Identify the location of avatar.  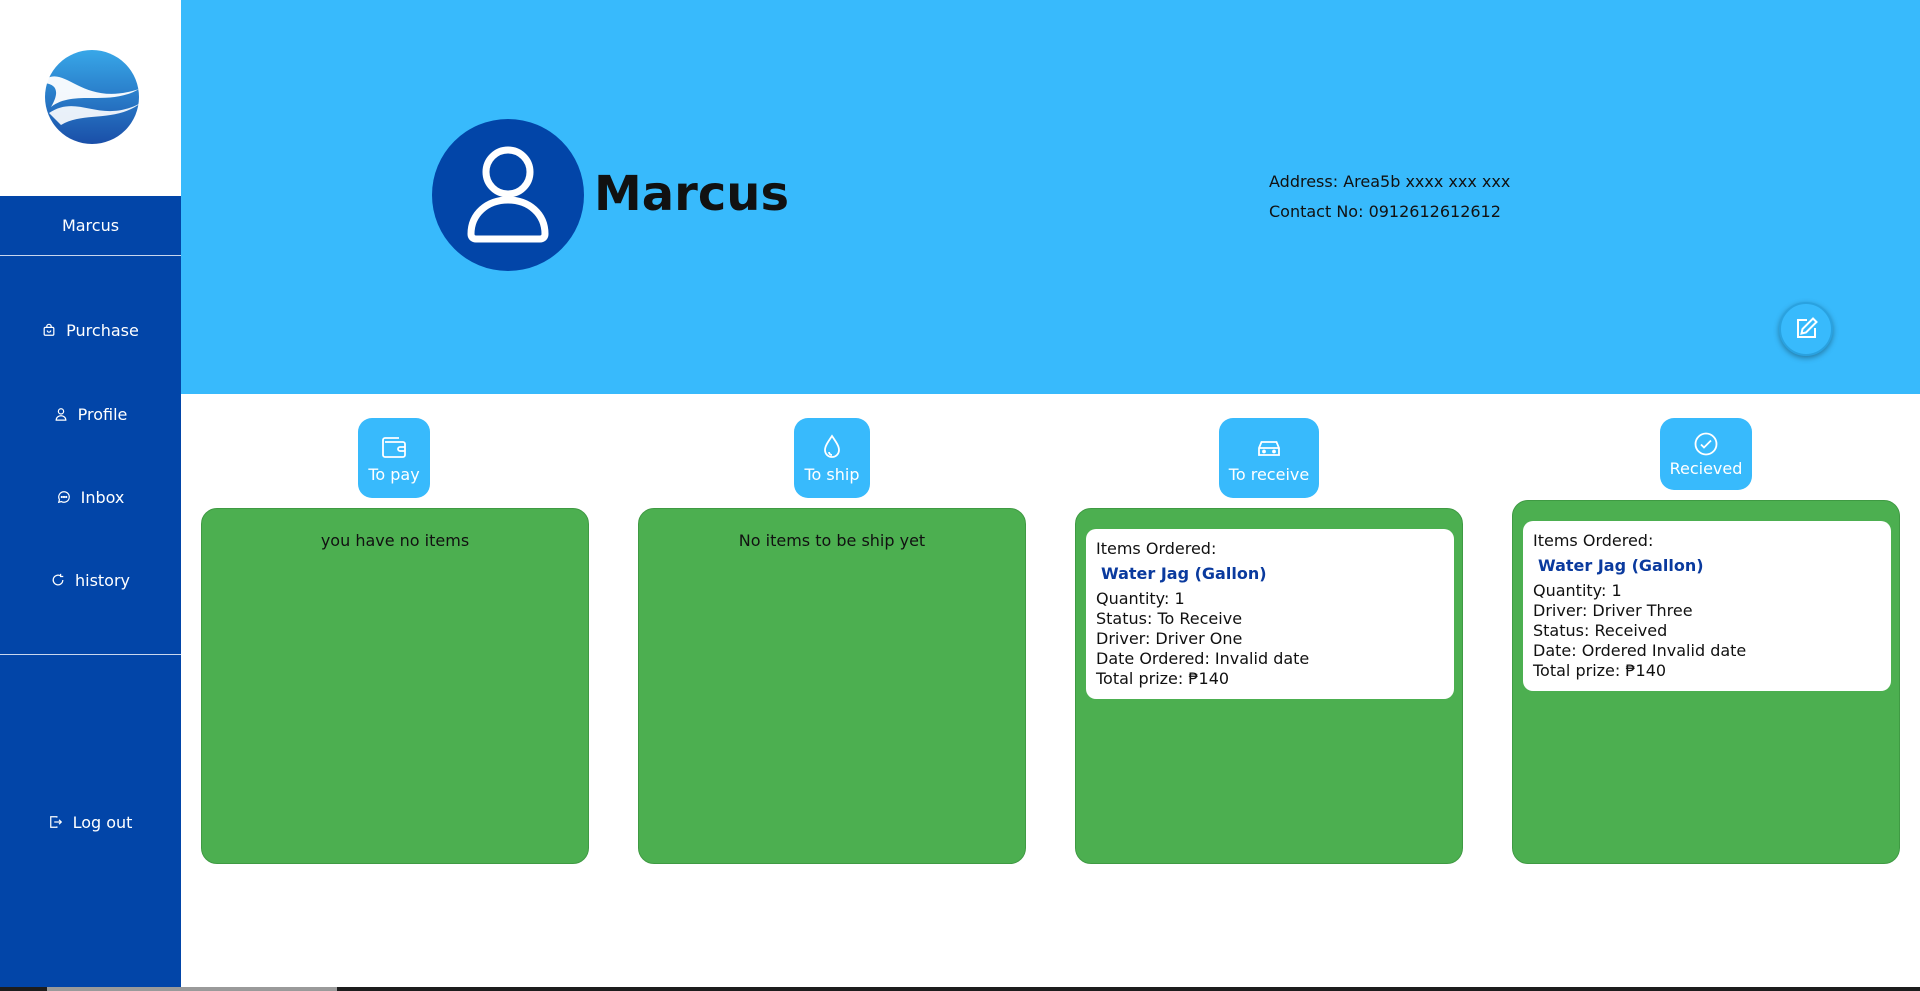
(508, 195).